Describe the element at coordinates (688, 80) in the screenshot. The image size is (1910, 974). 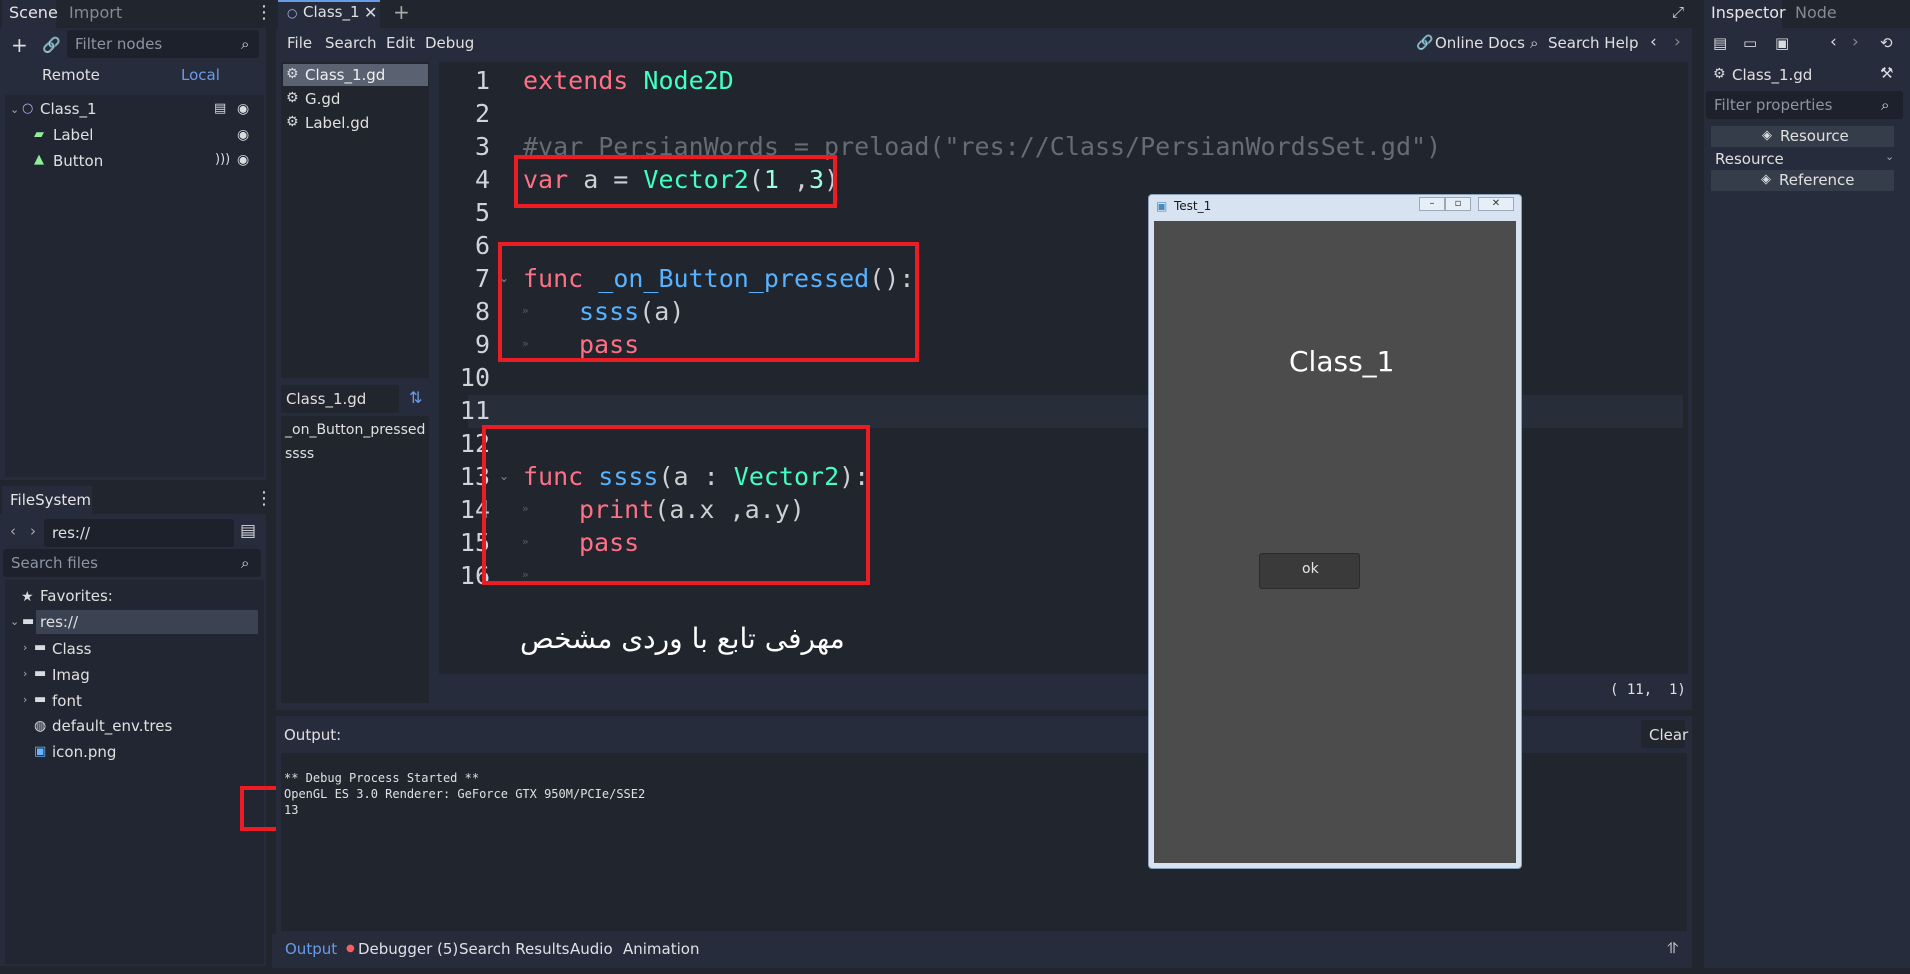
I see `type: Node2D` at that location.